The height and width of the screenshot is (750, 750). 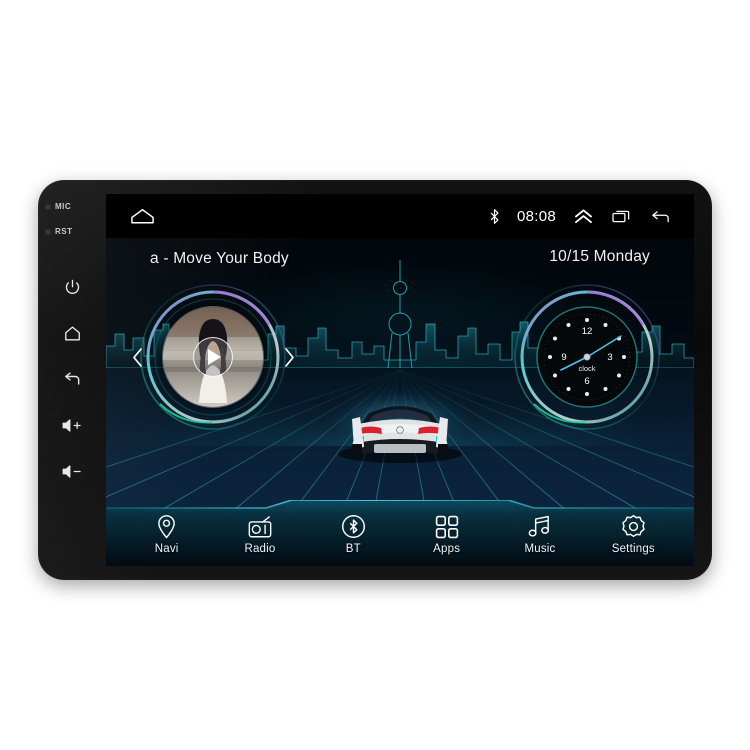 I want to click on volume-up-button, so click(x=72, y=425).